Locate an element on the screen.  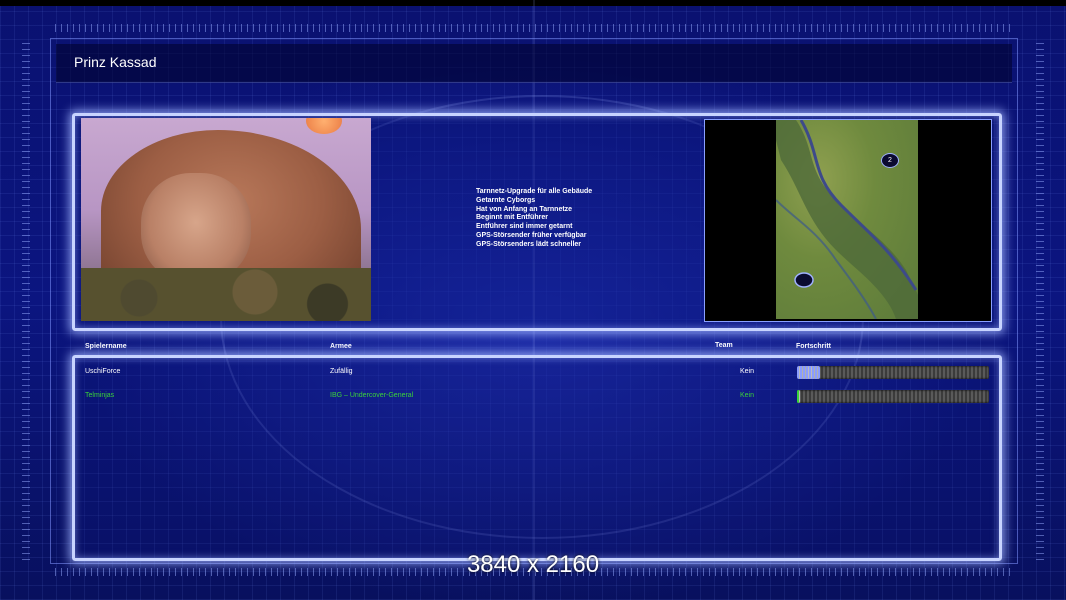
minimap-terrain is located at coordinates (847, 219).